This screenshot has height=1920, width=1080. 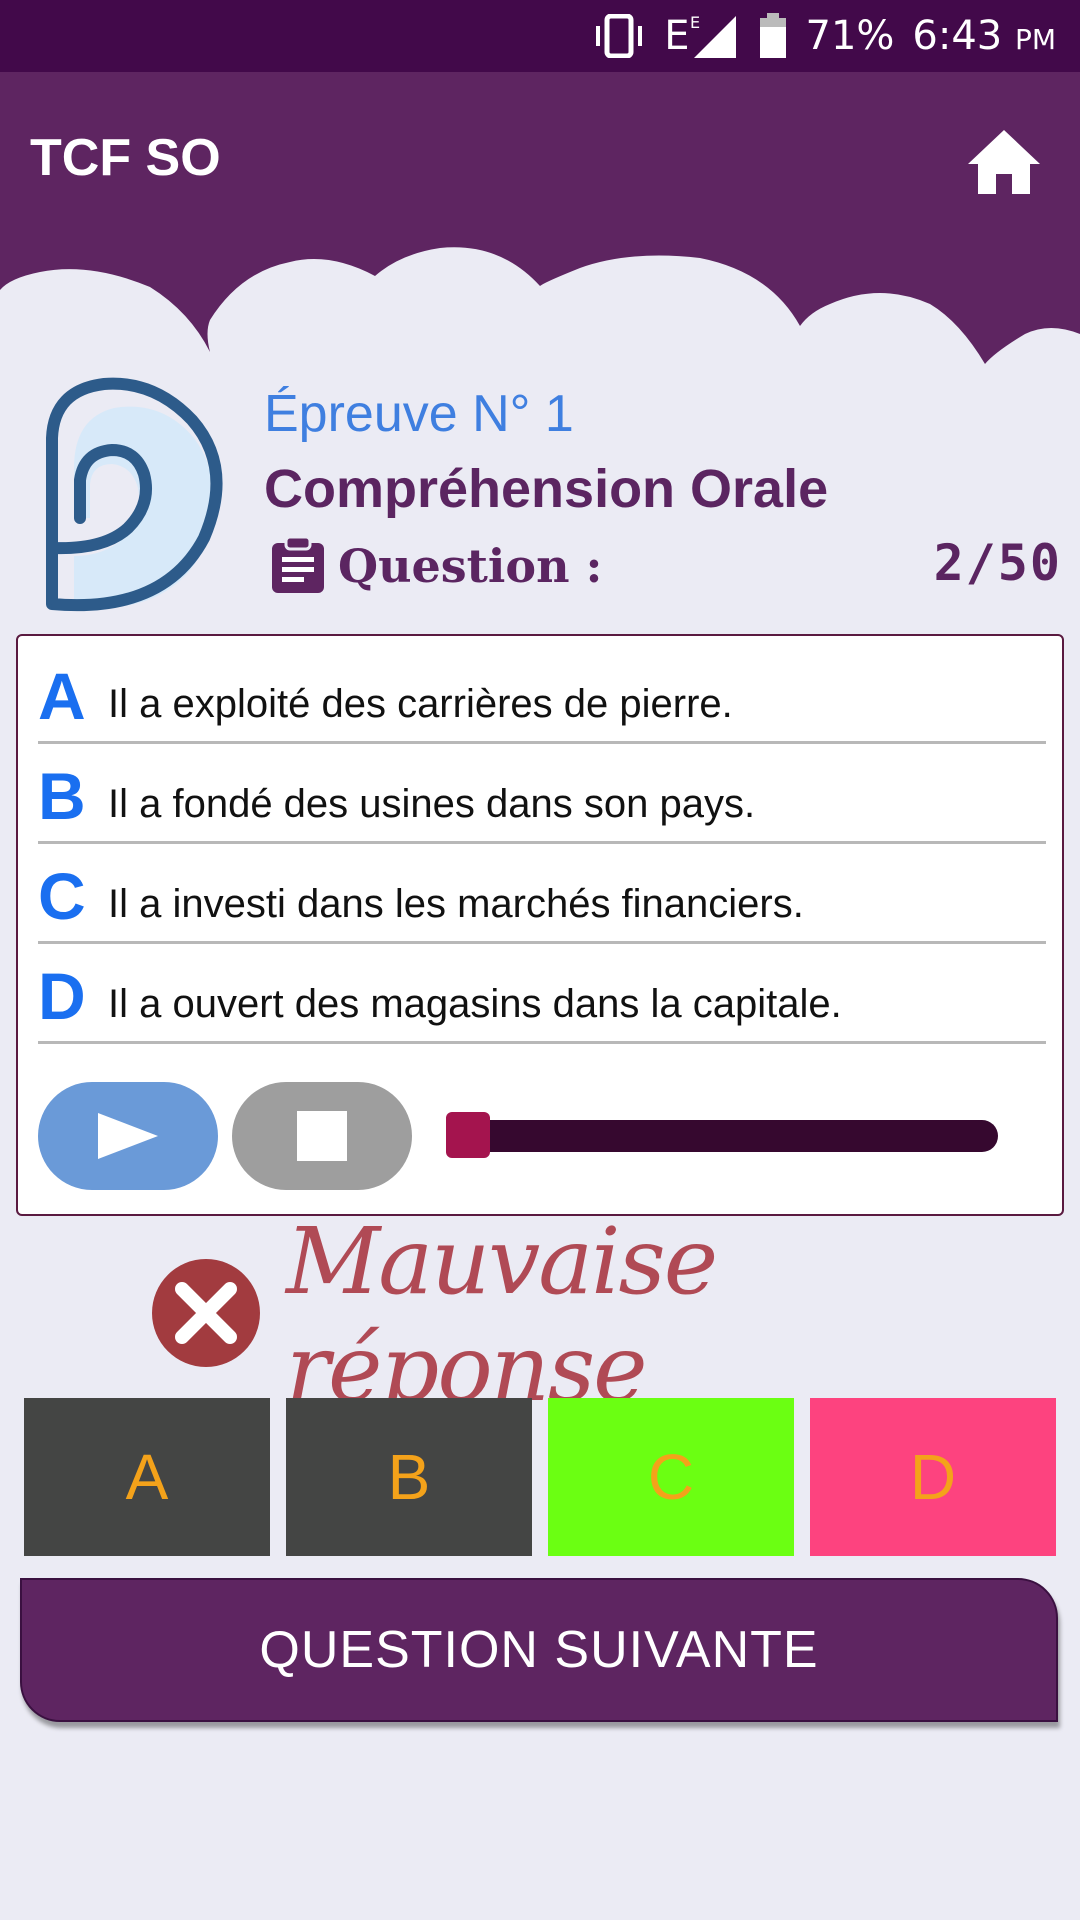 I want to click on battery-icon, so click(x=773, y=36).